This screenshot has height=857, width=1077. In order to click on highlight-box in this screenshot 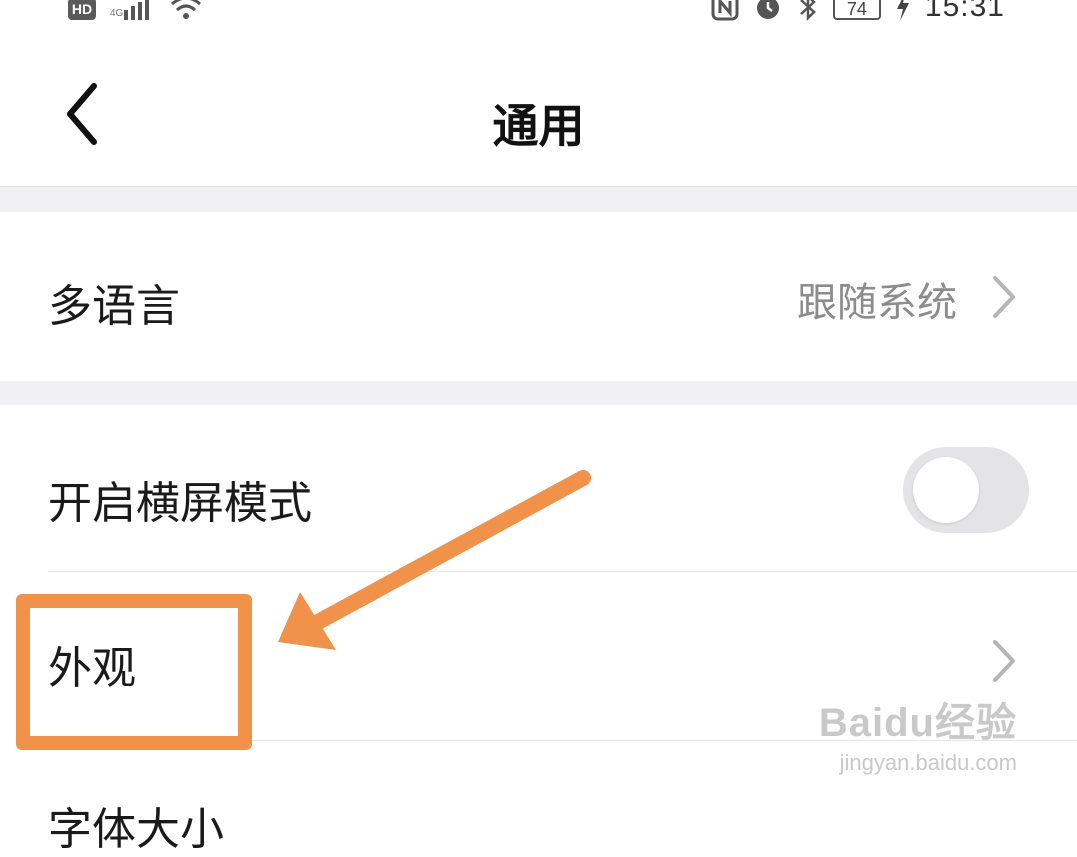, I will do `click(134, 672)`.